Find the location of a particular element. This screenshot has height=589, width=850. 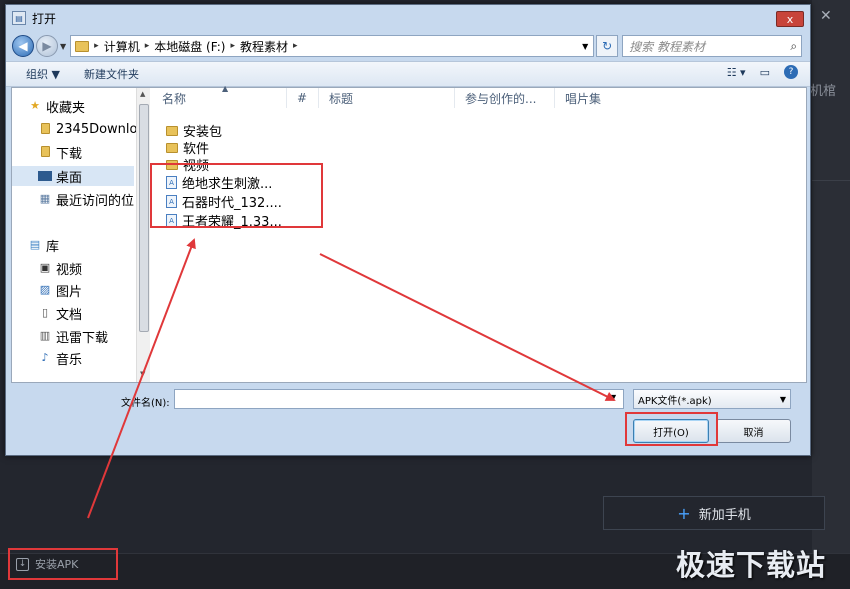

column-number: # is located at coordinates (303, 98).